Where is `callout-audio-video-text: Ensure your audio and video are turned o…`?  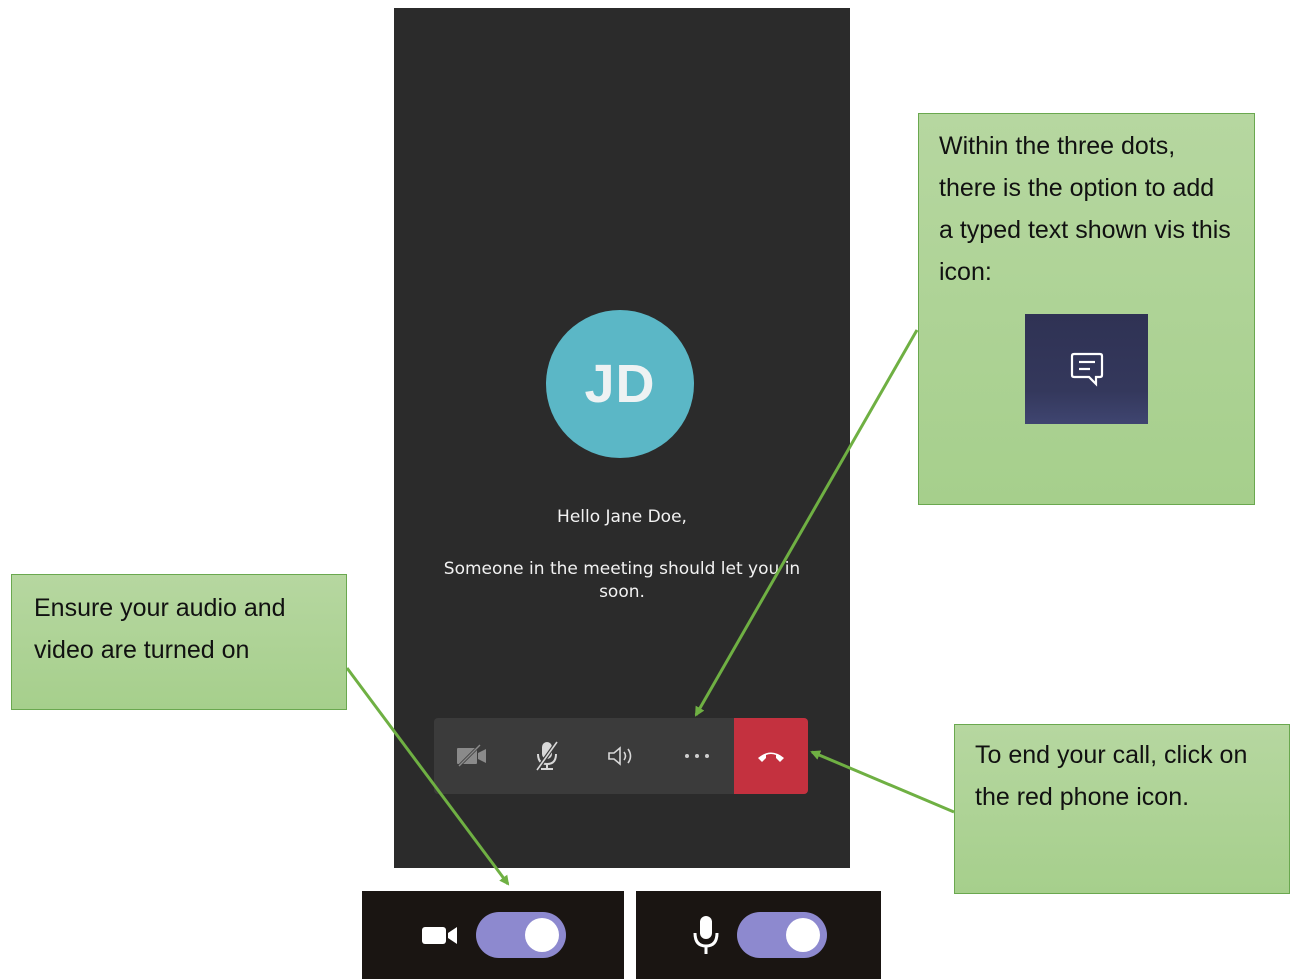 callout-audio-video-text: Ensure your audio and video are turned o… is located at coordinates (160, 629).